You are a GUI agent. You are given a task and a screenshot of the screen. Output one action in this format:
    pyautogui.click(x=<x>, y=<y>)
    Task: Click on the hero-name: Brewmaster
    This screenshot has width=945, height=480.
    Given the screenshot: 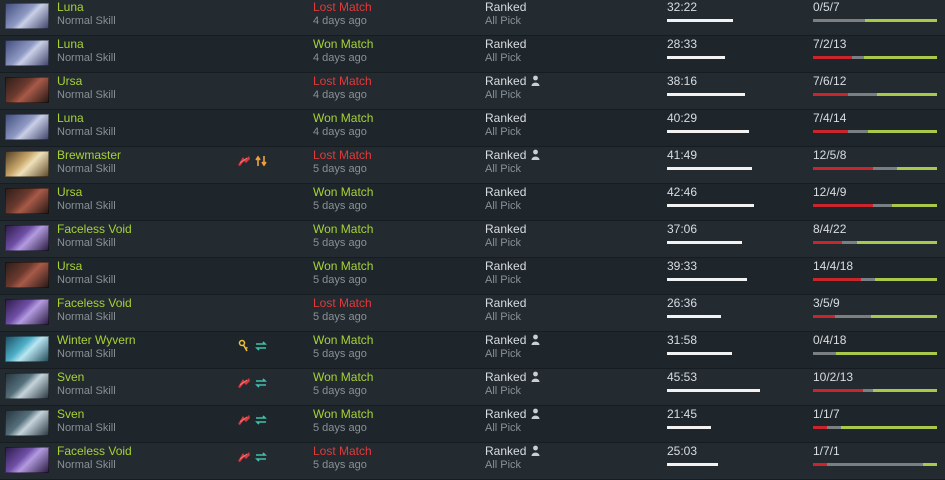 What is the action you would take?
    pyautogui.click(x=89, y=155)
    